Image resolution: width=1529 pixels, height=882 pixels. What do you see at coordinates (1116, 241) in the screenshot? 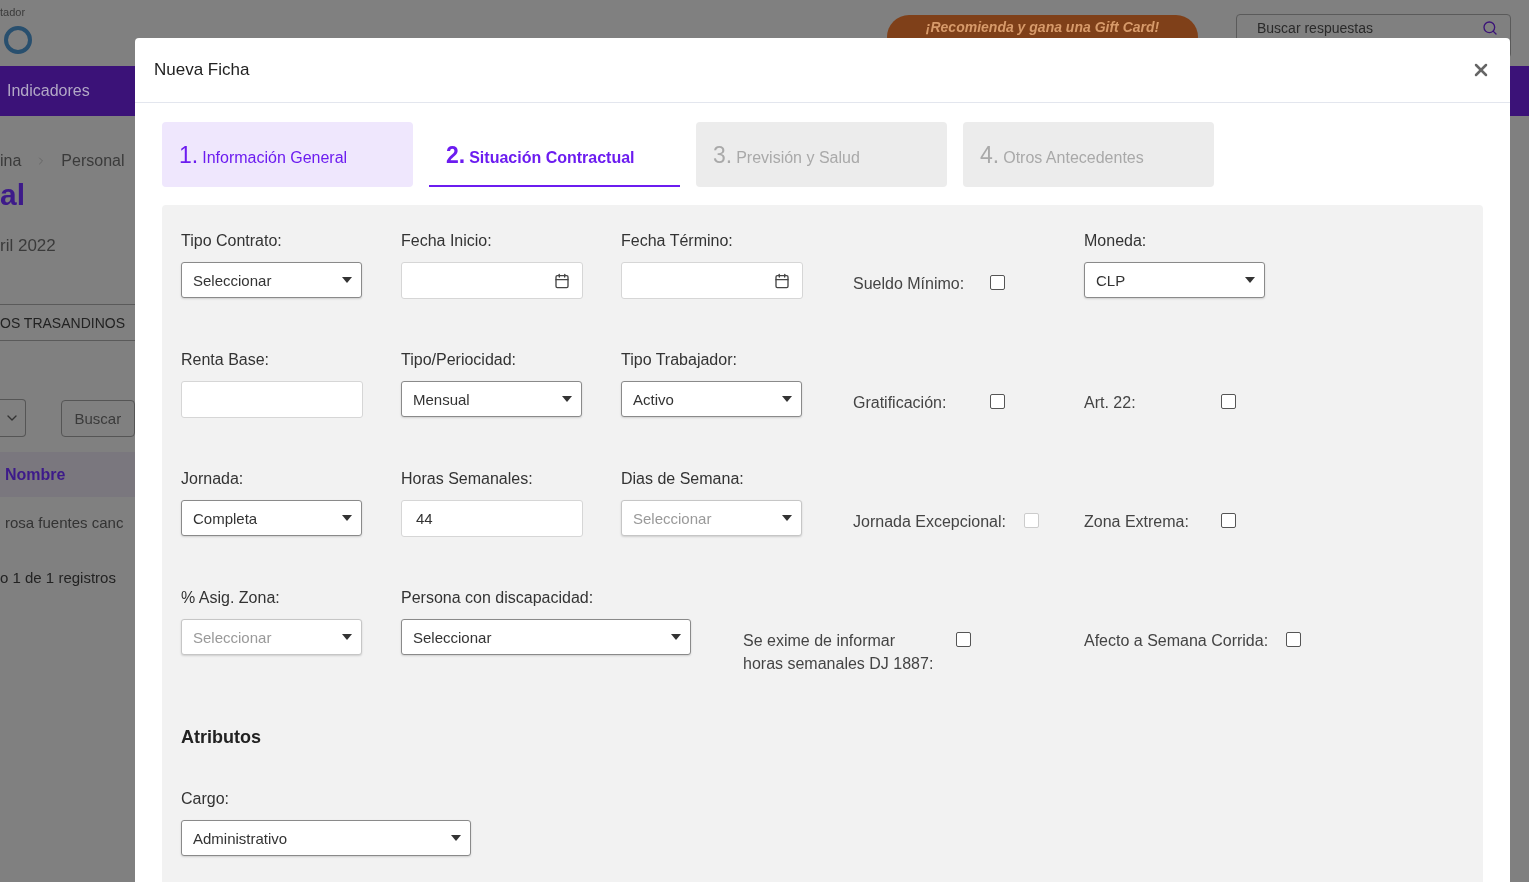
I see `field-label: Moneda:` at bounding box center [1116, 241].